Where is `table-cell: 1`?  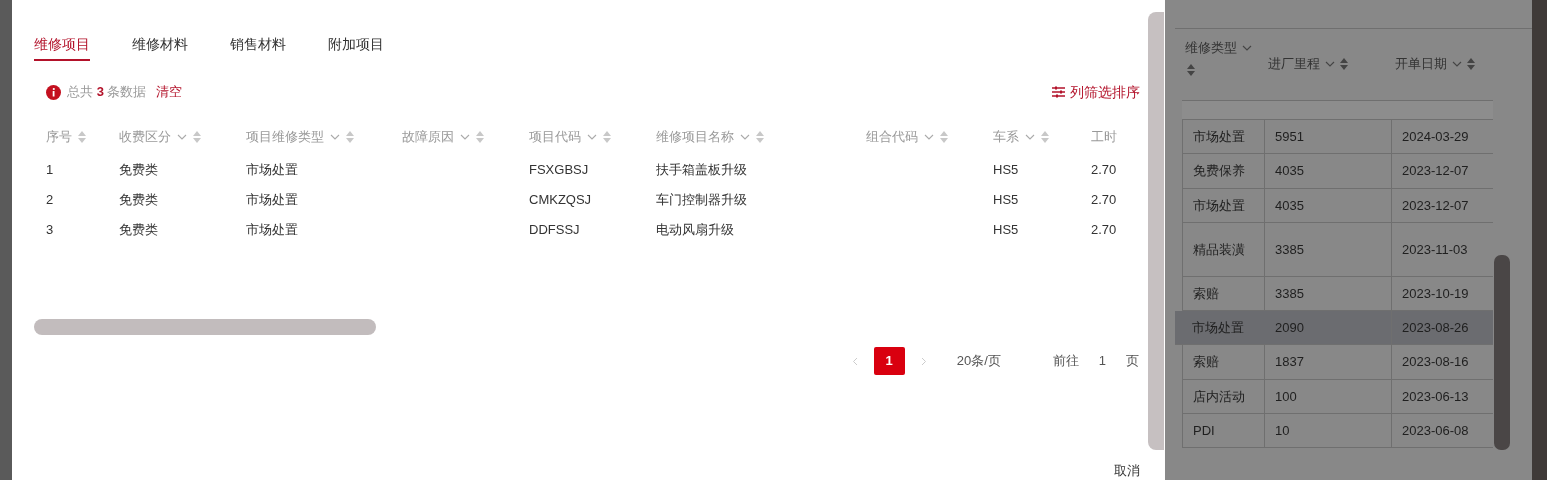
table-cell: 1 is located at coordinates (50, 169).